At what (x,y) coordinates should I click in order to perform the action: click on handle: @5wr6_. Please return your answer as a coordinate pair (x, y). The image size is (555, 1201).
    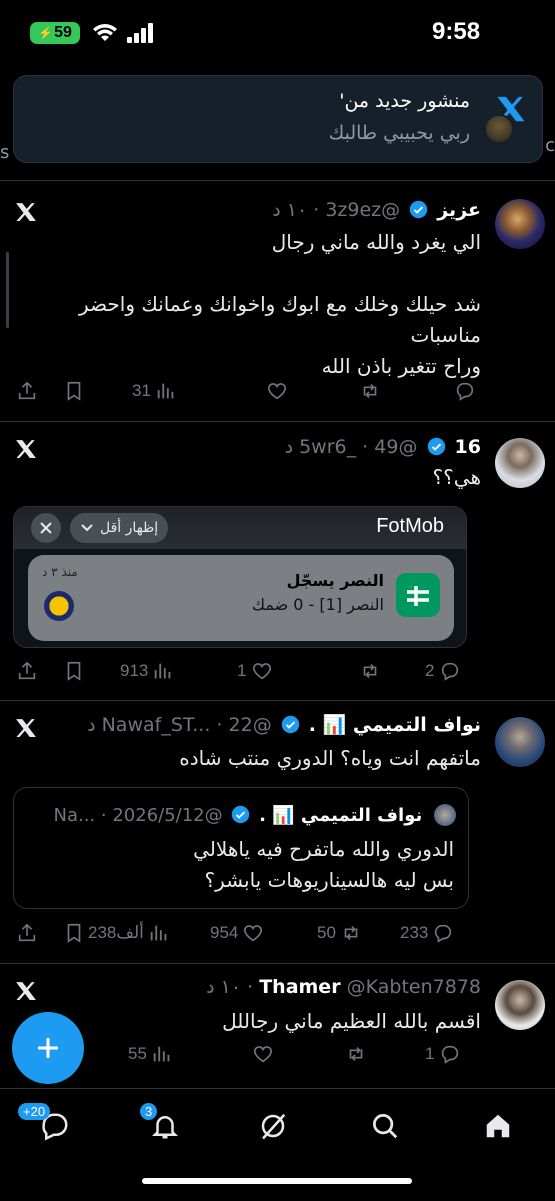
    Looking at the image, I should click on (358, 447).